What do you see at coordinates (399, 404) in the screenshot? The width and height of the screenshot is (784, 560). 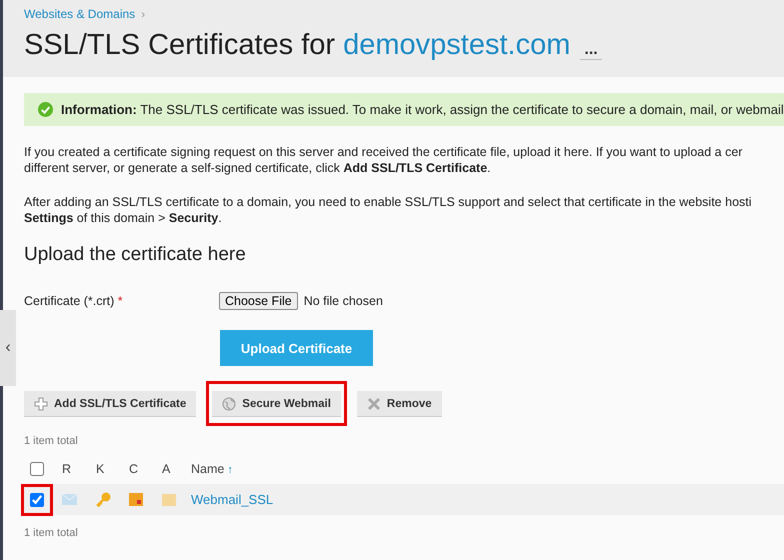 I see `toolbar-button: Remove` at bounding box center [399, 404].